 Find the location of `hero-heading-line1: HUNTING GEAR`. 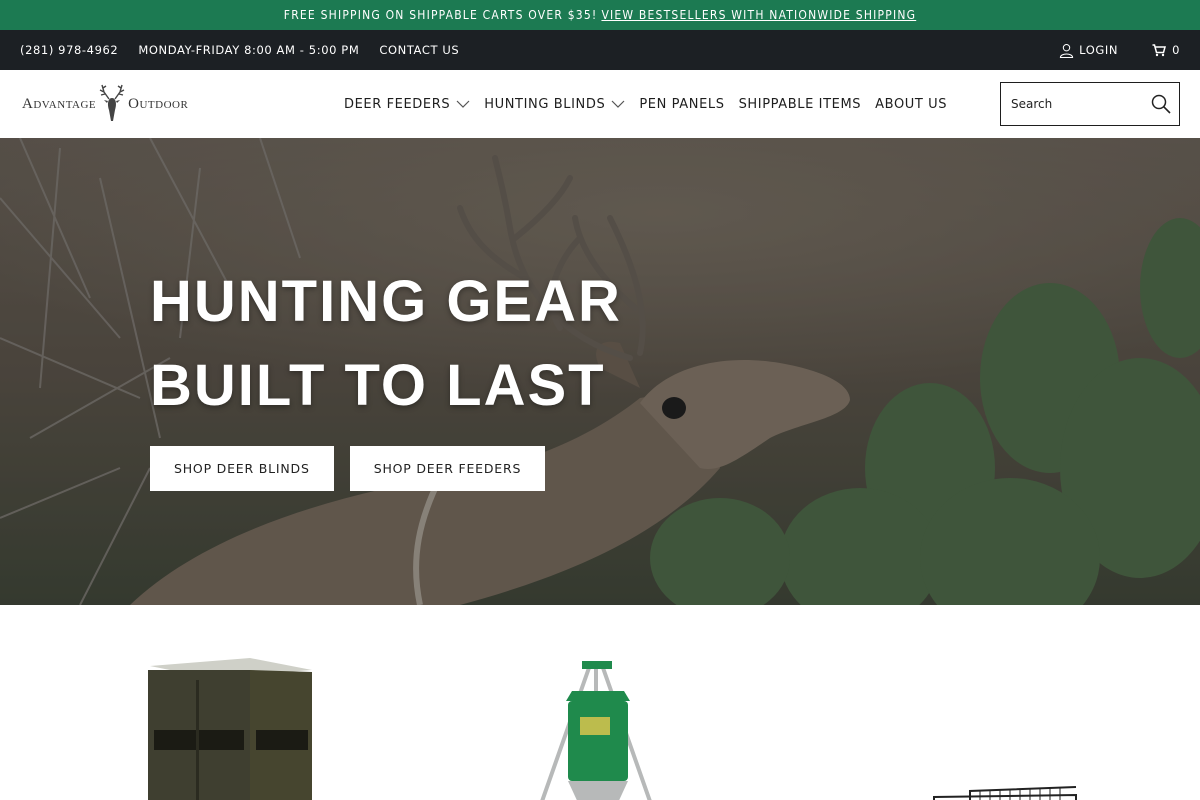

hero-heading-line1: HUNTING GEAR is located at coordinates (386, 301).